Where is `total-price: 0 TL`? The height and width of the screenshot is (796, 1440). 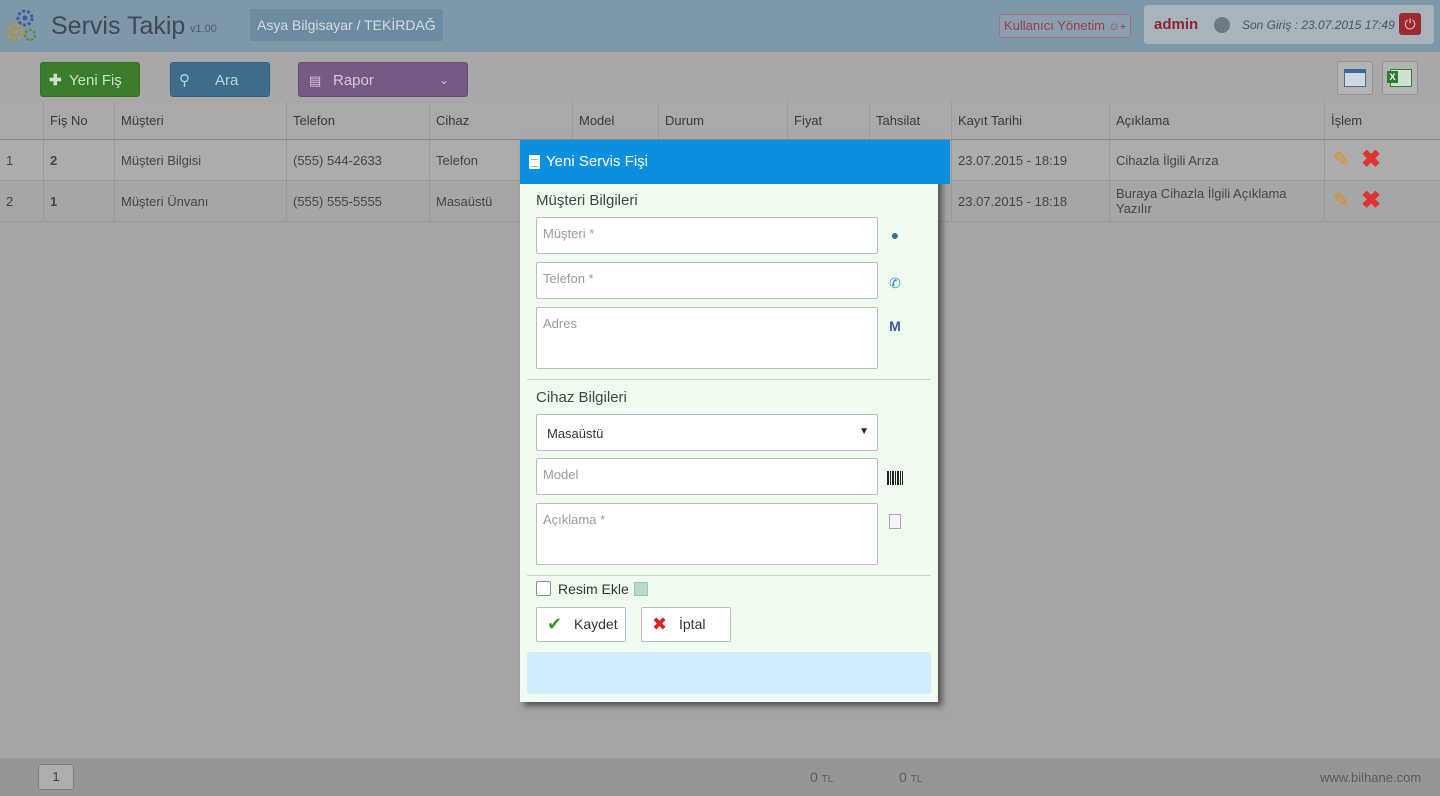 total-price: 0 TL is located at coordinates (822, 777).